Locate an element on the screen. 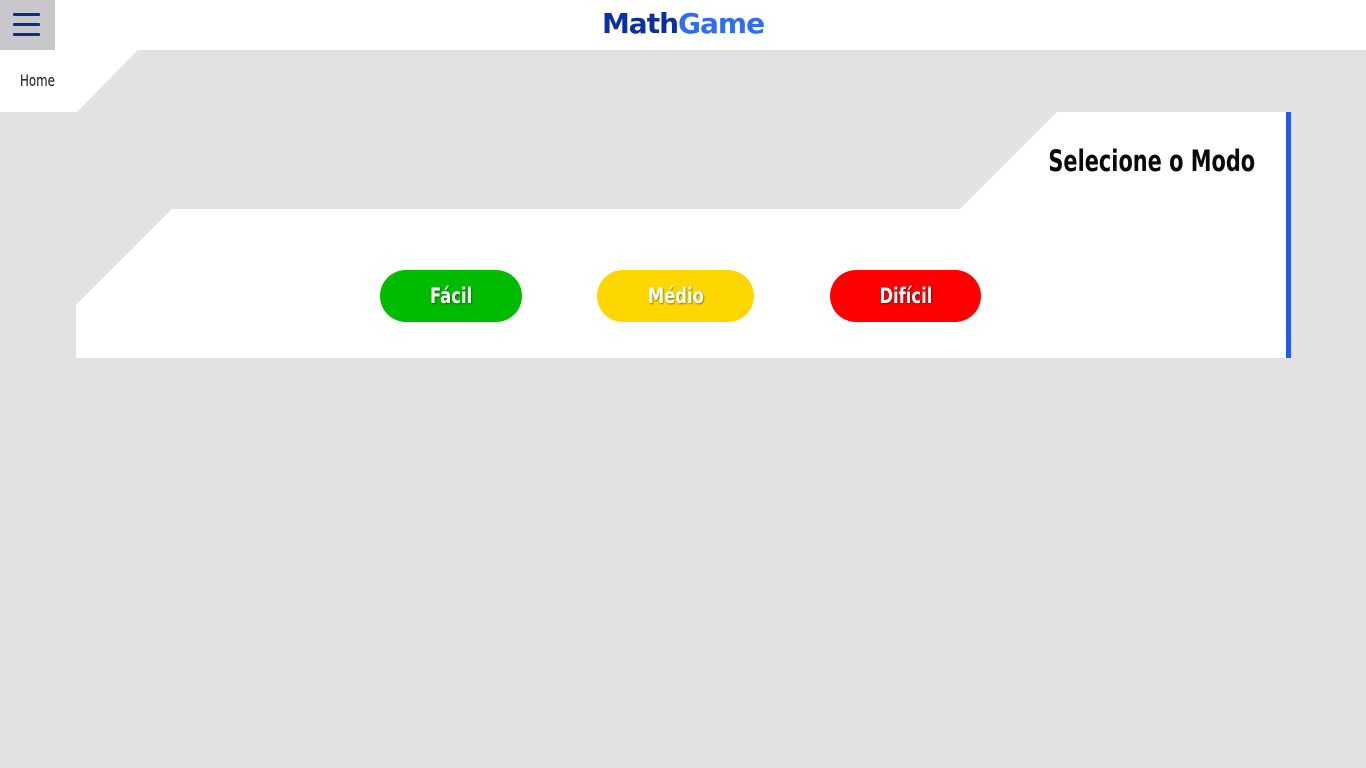 The width and height of the screenshot is (1366, 768). medium-mode-button: Médio is located at coordinates (675, 296).